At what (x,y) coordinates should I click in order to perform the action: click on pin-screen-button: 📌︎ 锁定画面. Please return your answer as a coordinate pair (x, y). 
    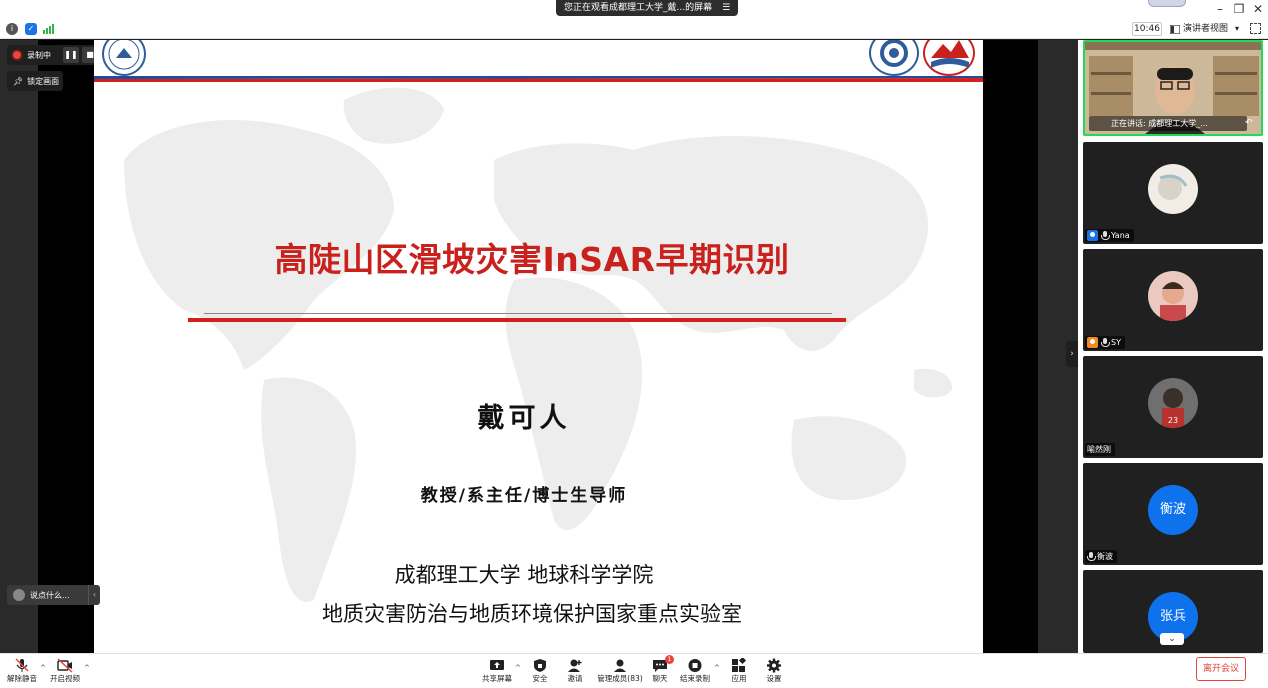
    Looking at the image, I should click on (35, 81).